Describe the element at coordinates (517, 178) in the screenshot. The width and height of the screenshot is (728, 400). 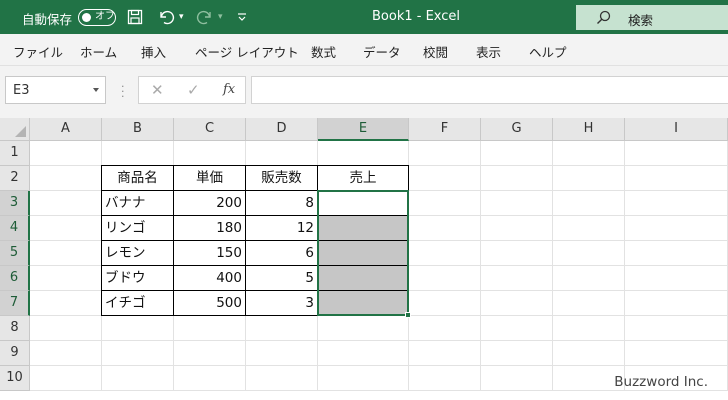
I see `cell-g2` at that location.